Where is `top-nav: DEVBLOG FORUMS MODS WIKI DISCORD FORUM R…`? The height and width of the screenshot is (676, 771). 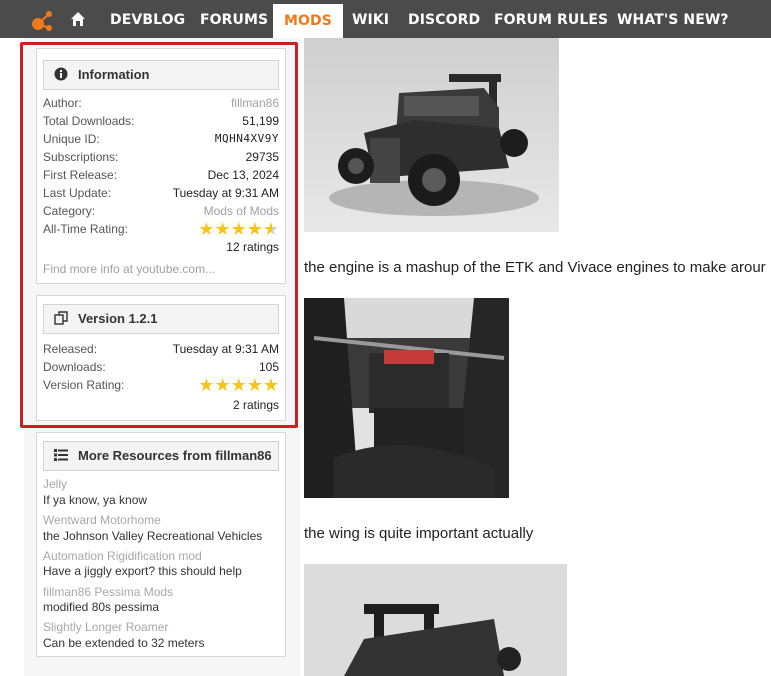 top-nav: DEVBLOG FORUMS MODS WIKI DISCORD FORUM R… is located at coordinates (385, 19).